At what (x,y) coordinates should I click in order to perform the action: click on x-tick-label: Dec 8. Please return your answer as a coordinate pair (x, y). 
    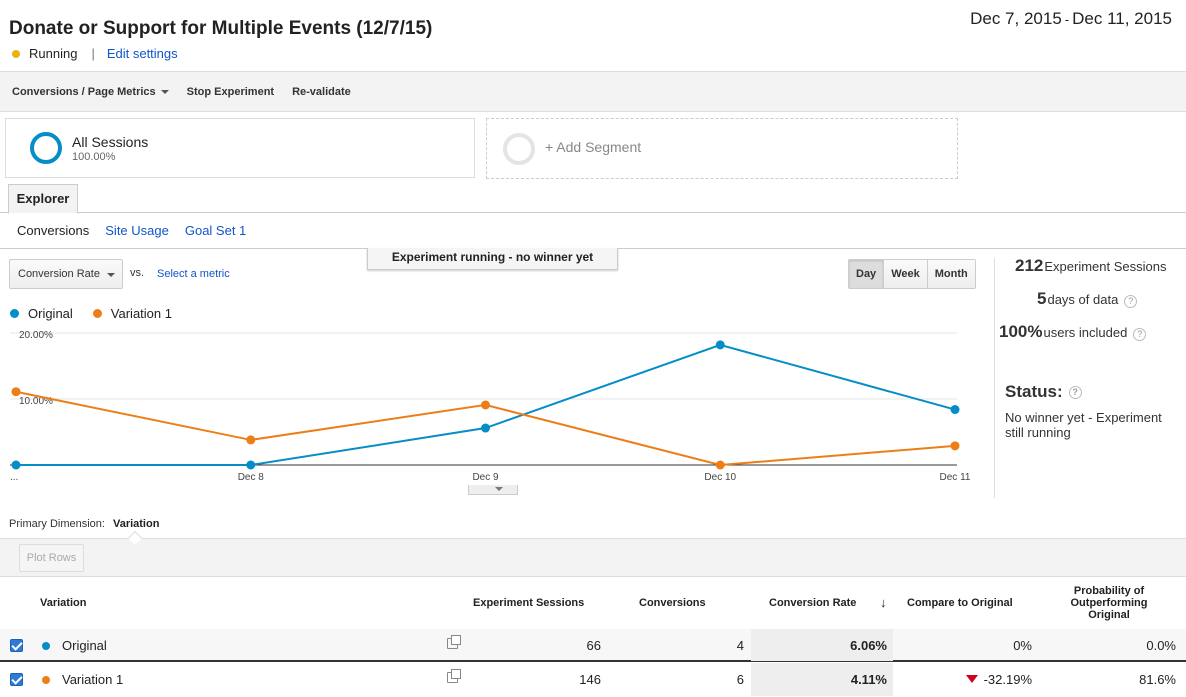
    Looking at the image, I should click on (251, 477).